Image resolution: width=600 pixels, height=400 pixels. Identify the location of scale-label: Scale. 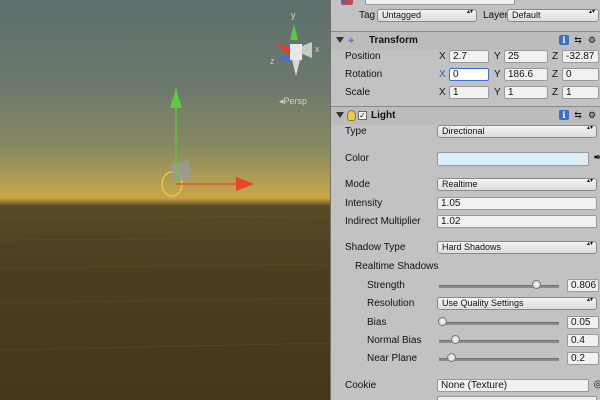
(358, 92).